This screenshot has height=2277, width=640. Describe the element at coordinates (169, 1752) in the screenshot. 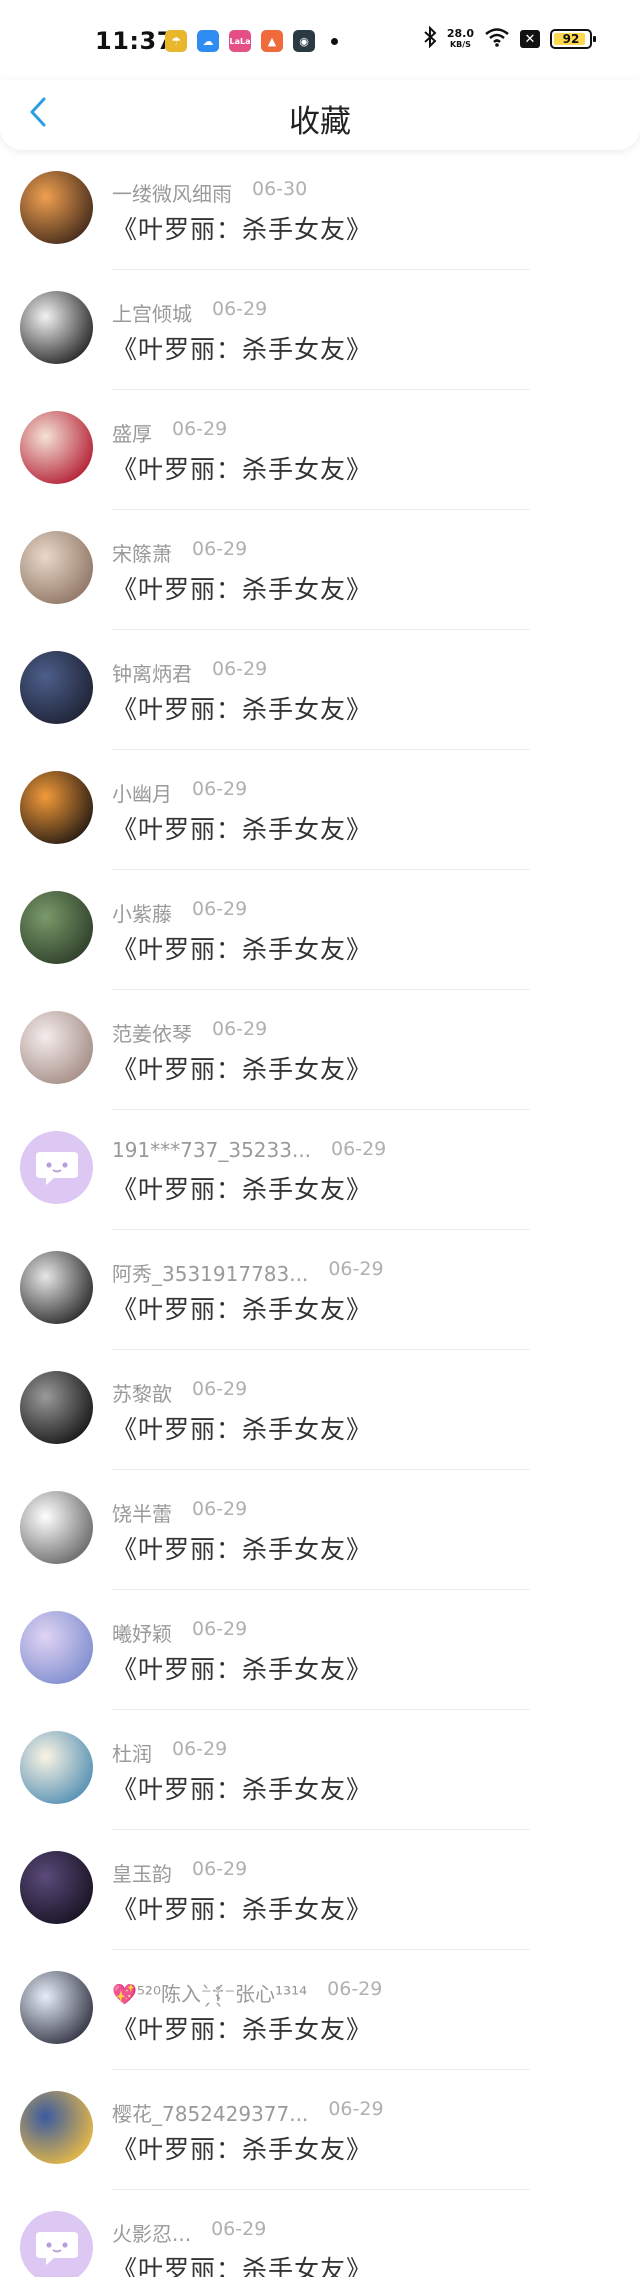

I see `item-meta: 杜润 06-29` at that location.